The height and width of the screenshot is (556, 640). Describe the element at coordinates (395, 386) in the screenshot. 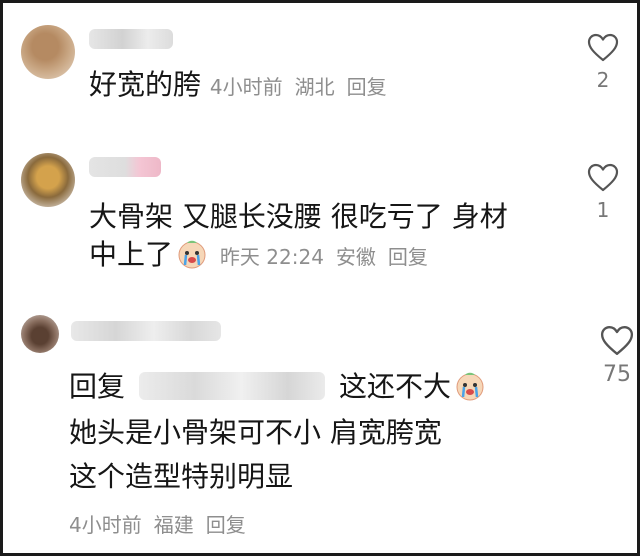

I see `comment-text: 这还不大` at that location.